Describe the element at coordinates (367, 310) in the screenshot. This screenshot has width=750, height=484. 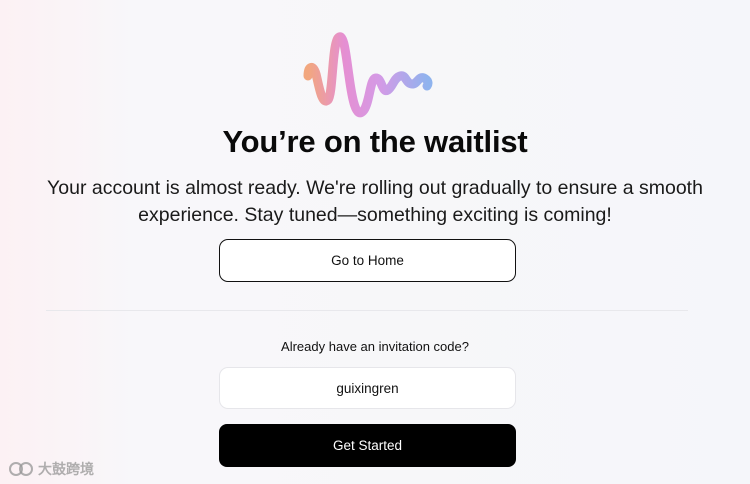
I see `section-divider` at that location.